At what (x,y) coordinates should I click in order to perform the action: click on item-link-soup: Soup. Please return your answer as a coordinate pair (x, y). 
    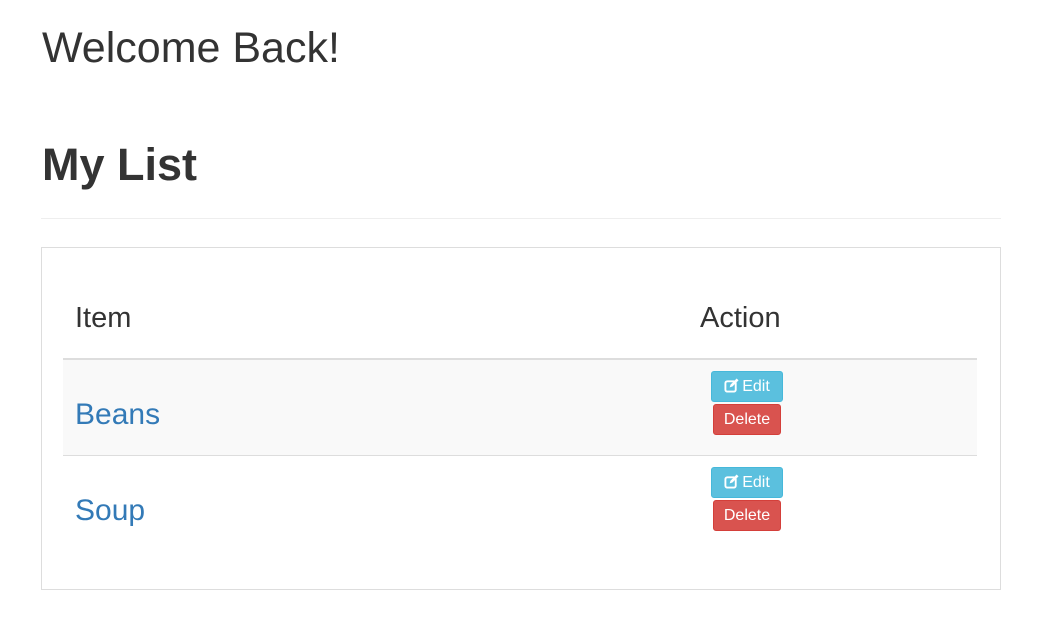
    Looking at the image, I should click on (110, 511).